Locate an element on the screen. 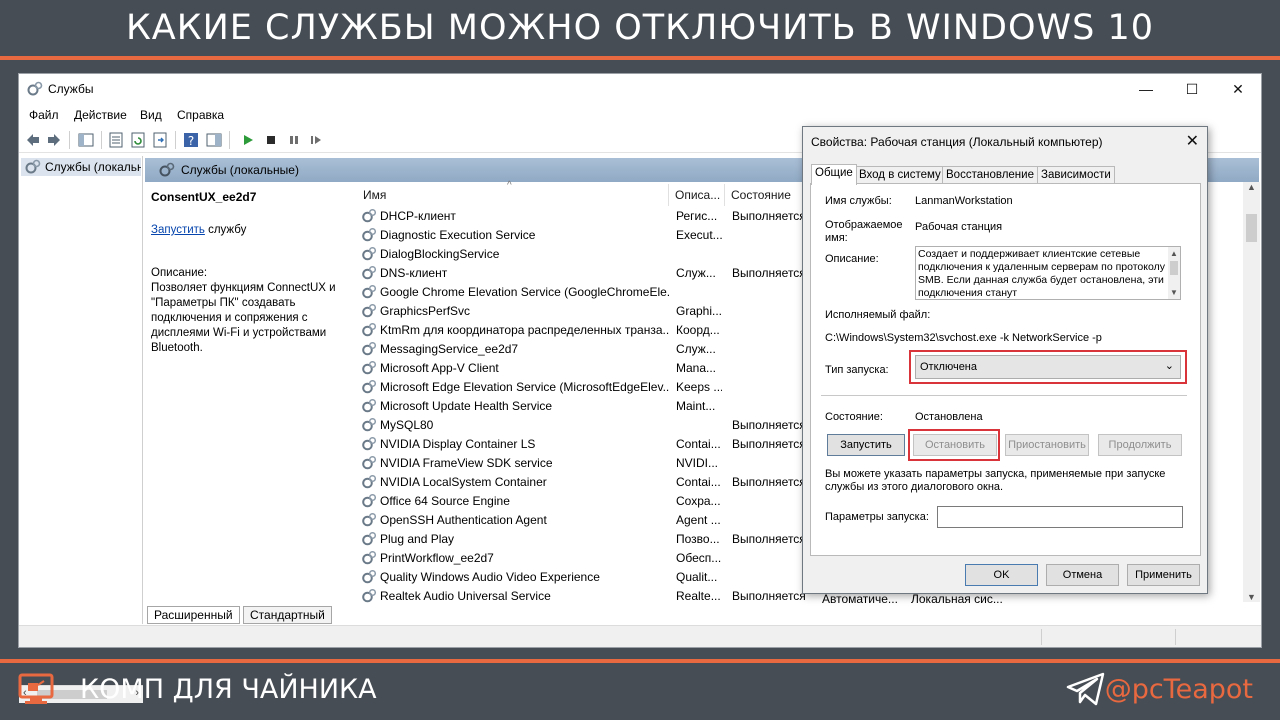 The width and height of the screenshot is (1280, 720). pause-button: Приостановить is located at coordinates (1047, 445).